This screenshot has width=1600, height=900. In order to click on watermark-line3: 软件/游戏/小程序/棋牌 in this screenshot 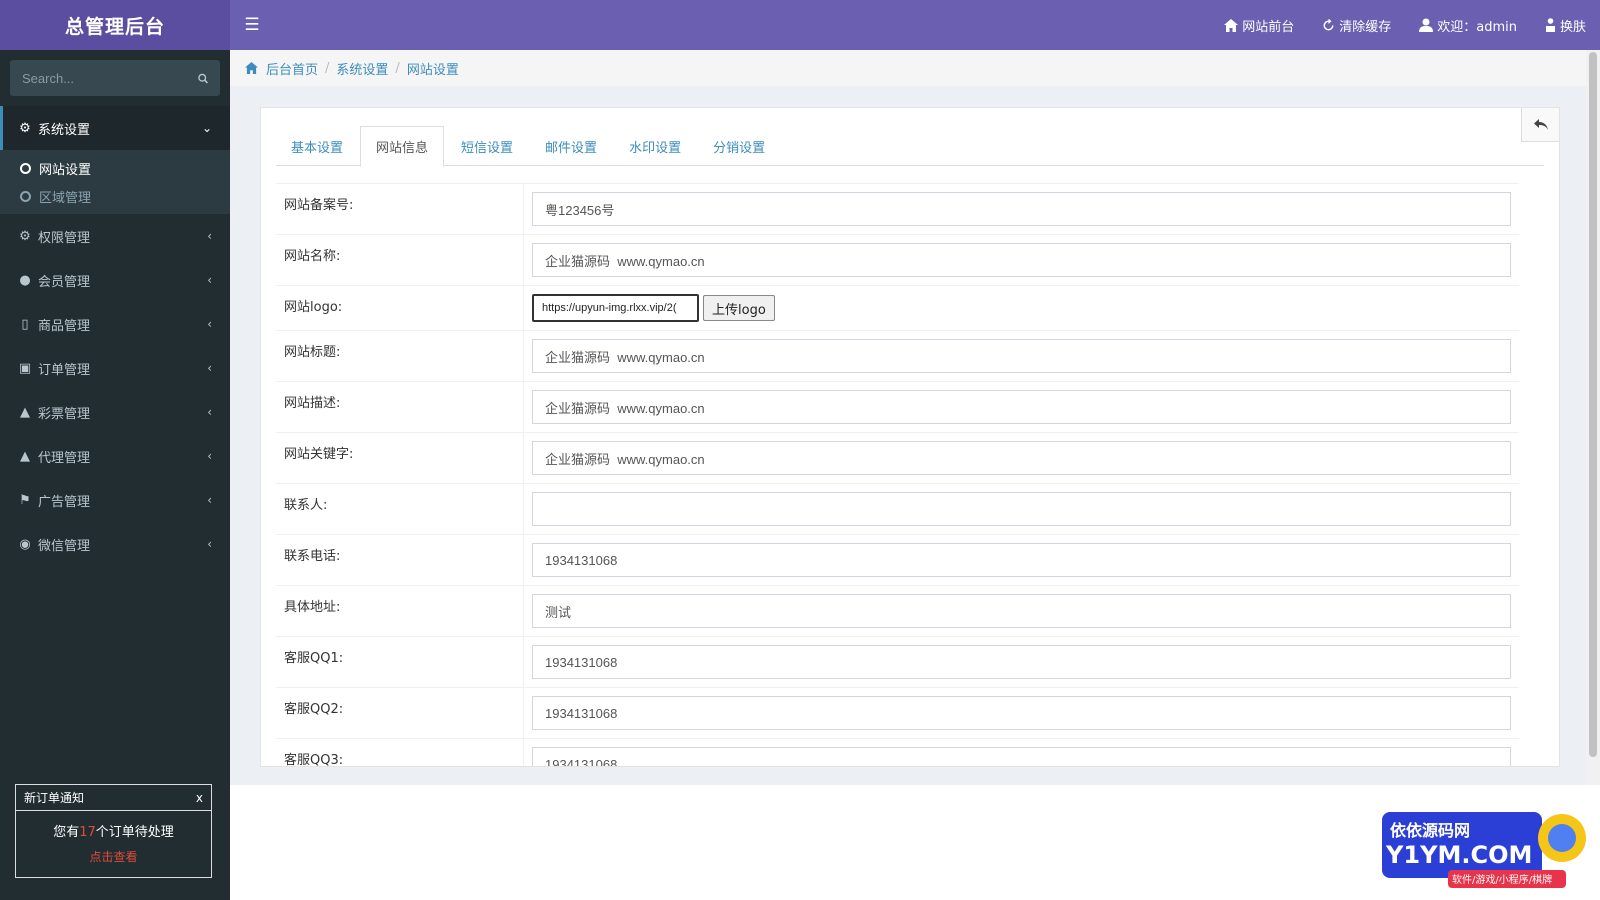, I will do `click(1502, 879)`.